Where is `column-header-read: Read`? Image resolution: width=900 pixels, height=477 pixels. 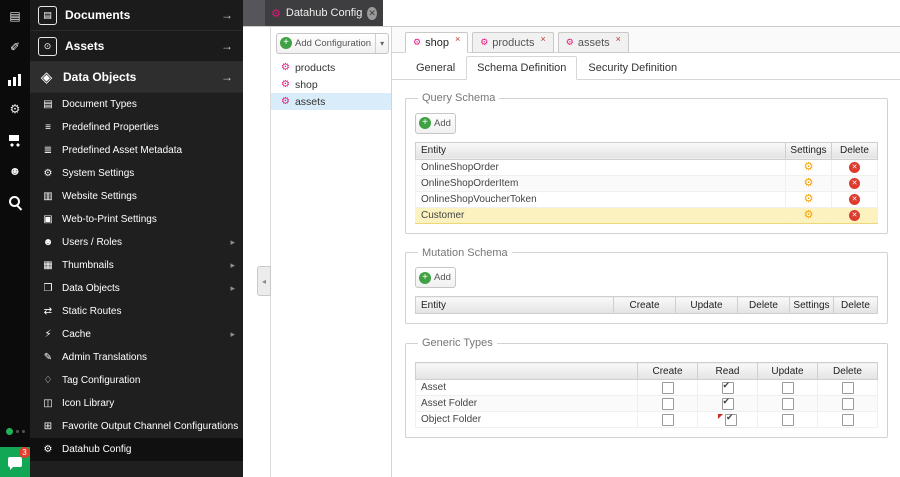 column-header-read: Read is located at coordinates (727, 371).